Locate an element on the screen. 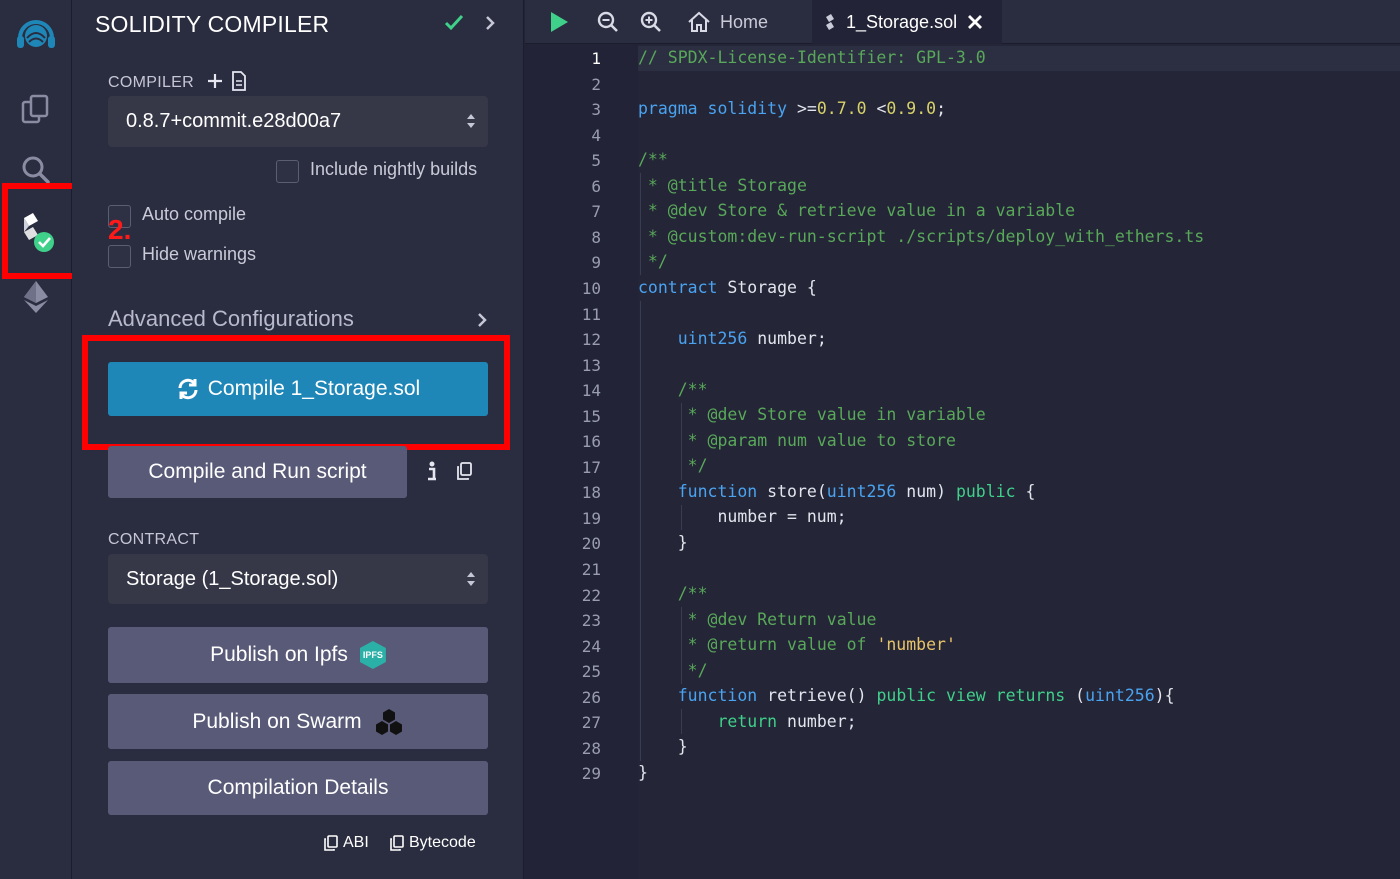 The image size is (1400, 879). include-nightly-label: Include nightly builds is located at coordinates (394, 169).